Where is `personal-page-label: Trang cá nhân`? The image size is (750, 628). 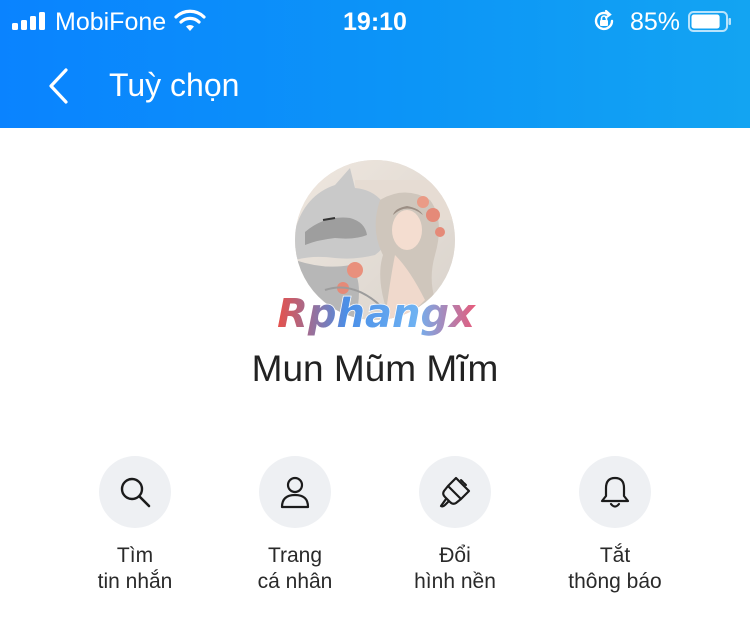 personal-page-label: Trang cá nhân is located at coordinates (295, 568).